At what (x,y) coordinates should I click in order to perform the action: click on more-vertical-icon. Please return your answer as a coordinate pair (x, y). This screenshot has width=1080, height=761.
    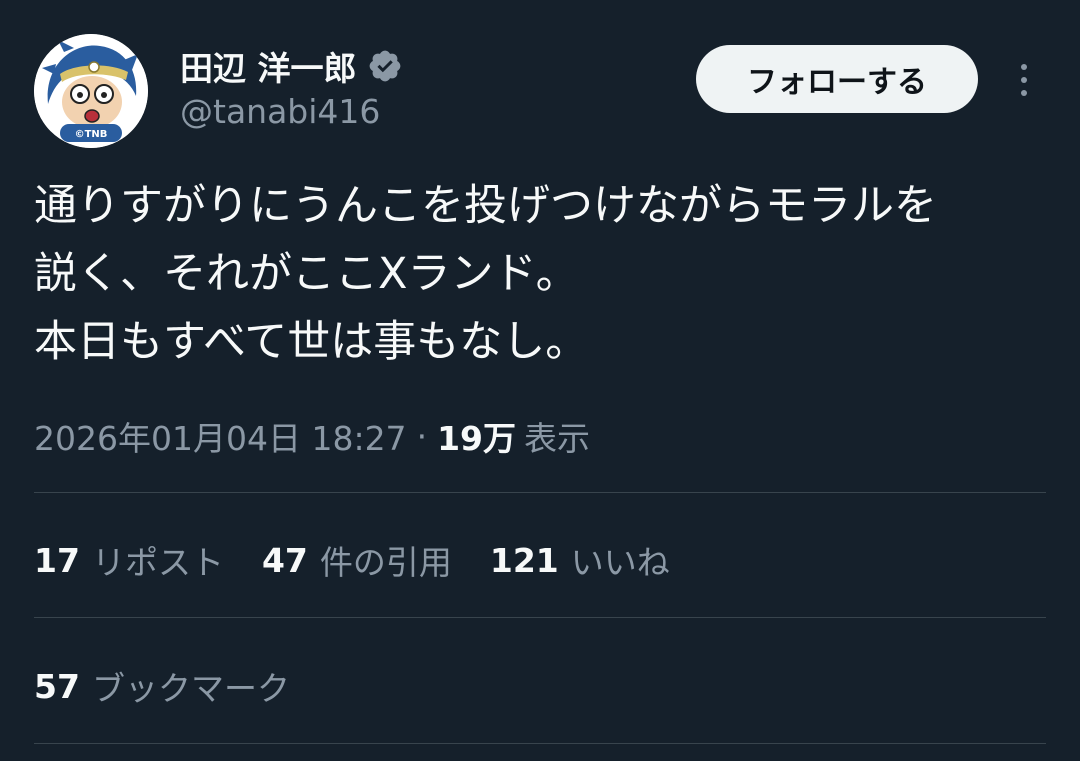
    Looking at the image, I should click on (1024, 80).